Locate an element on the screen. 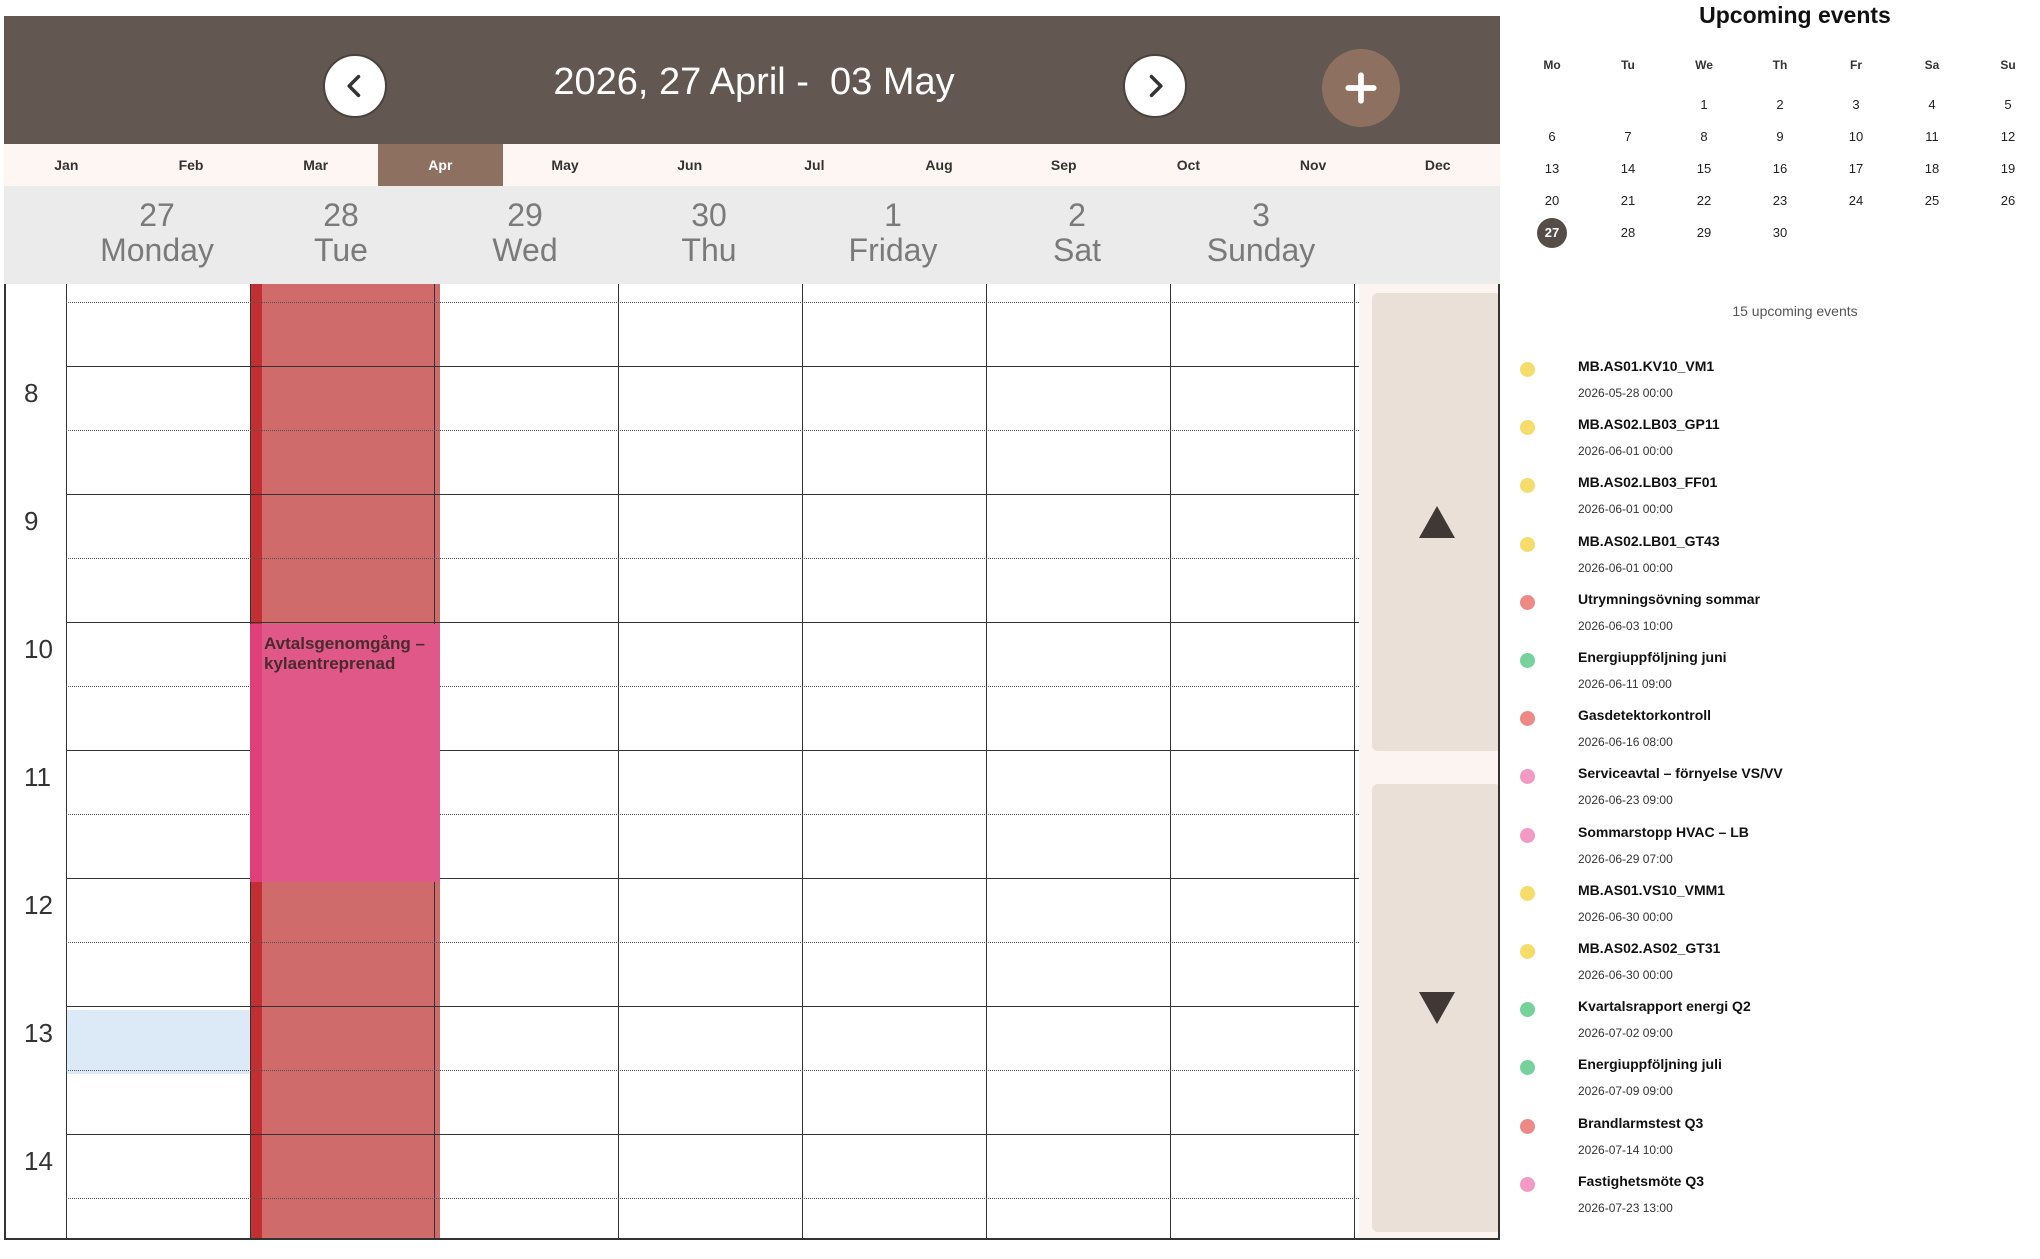 The width and height of the screenshot is (2040, 1259). upcoming-events-title: Upcoming events is located at coordinates (1795, 15).